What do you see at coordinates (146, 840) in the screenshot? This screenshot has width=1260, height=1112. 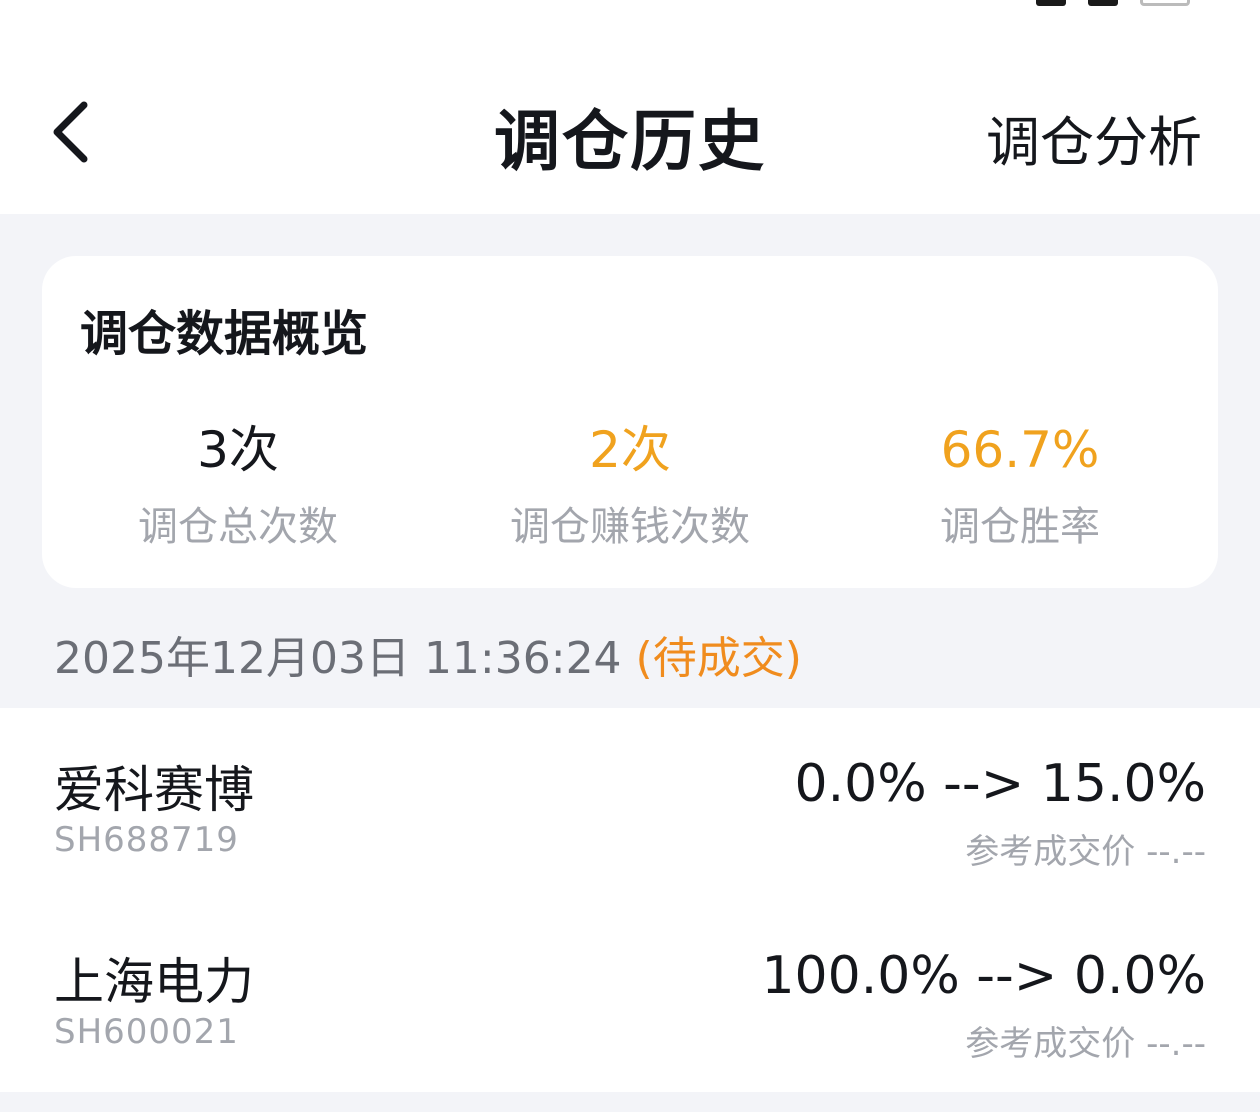 I see `stock-code: SH688719` at bounding box center [146, 840].